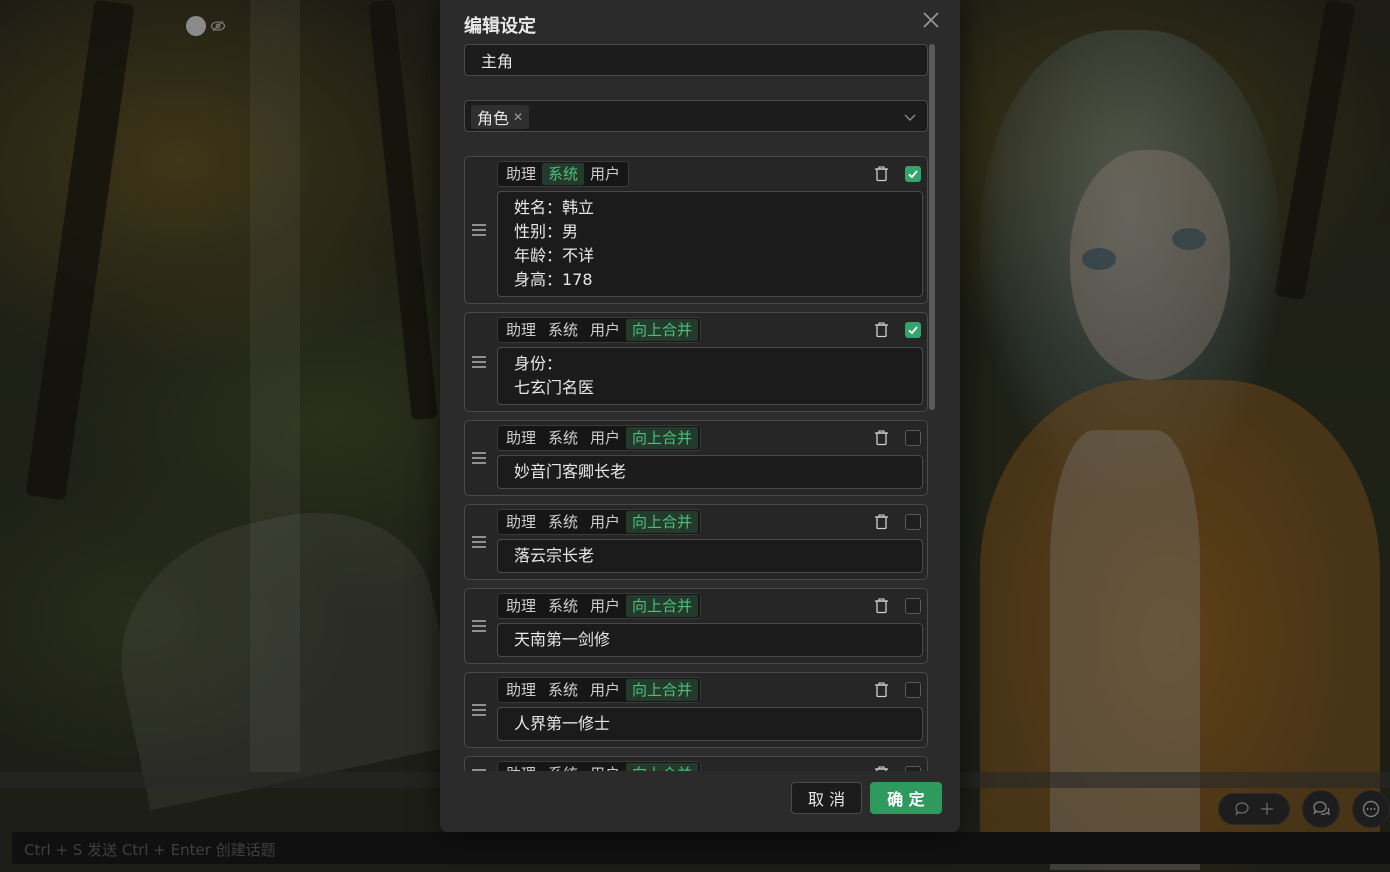 Image resolution: width=1390 pixels, height=872 pixels. I want to click on chevron-down-icon, so click(910, 117).